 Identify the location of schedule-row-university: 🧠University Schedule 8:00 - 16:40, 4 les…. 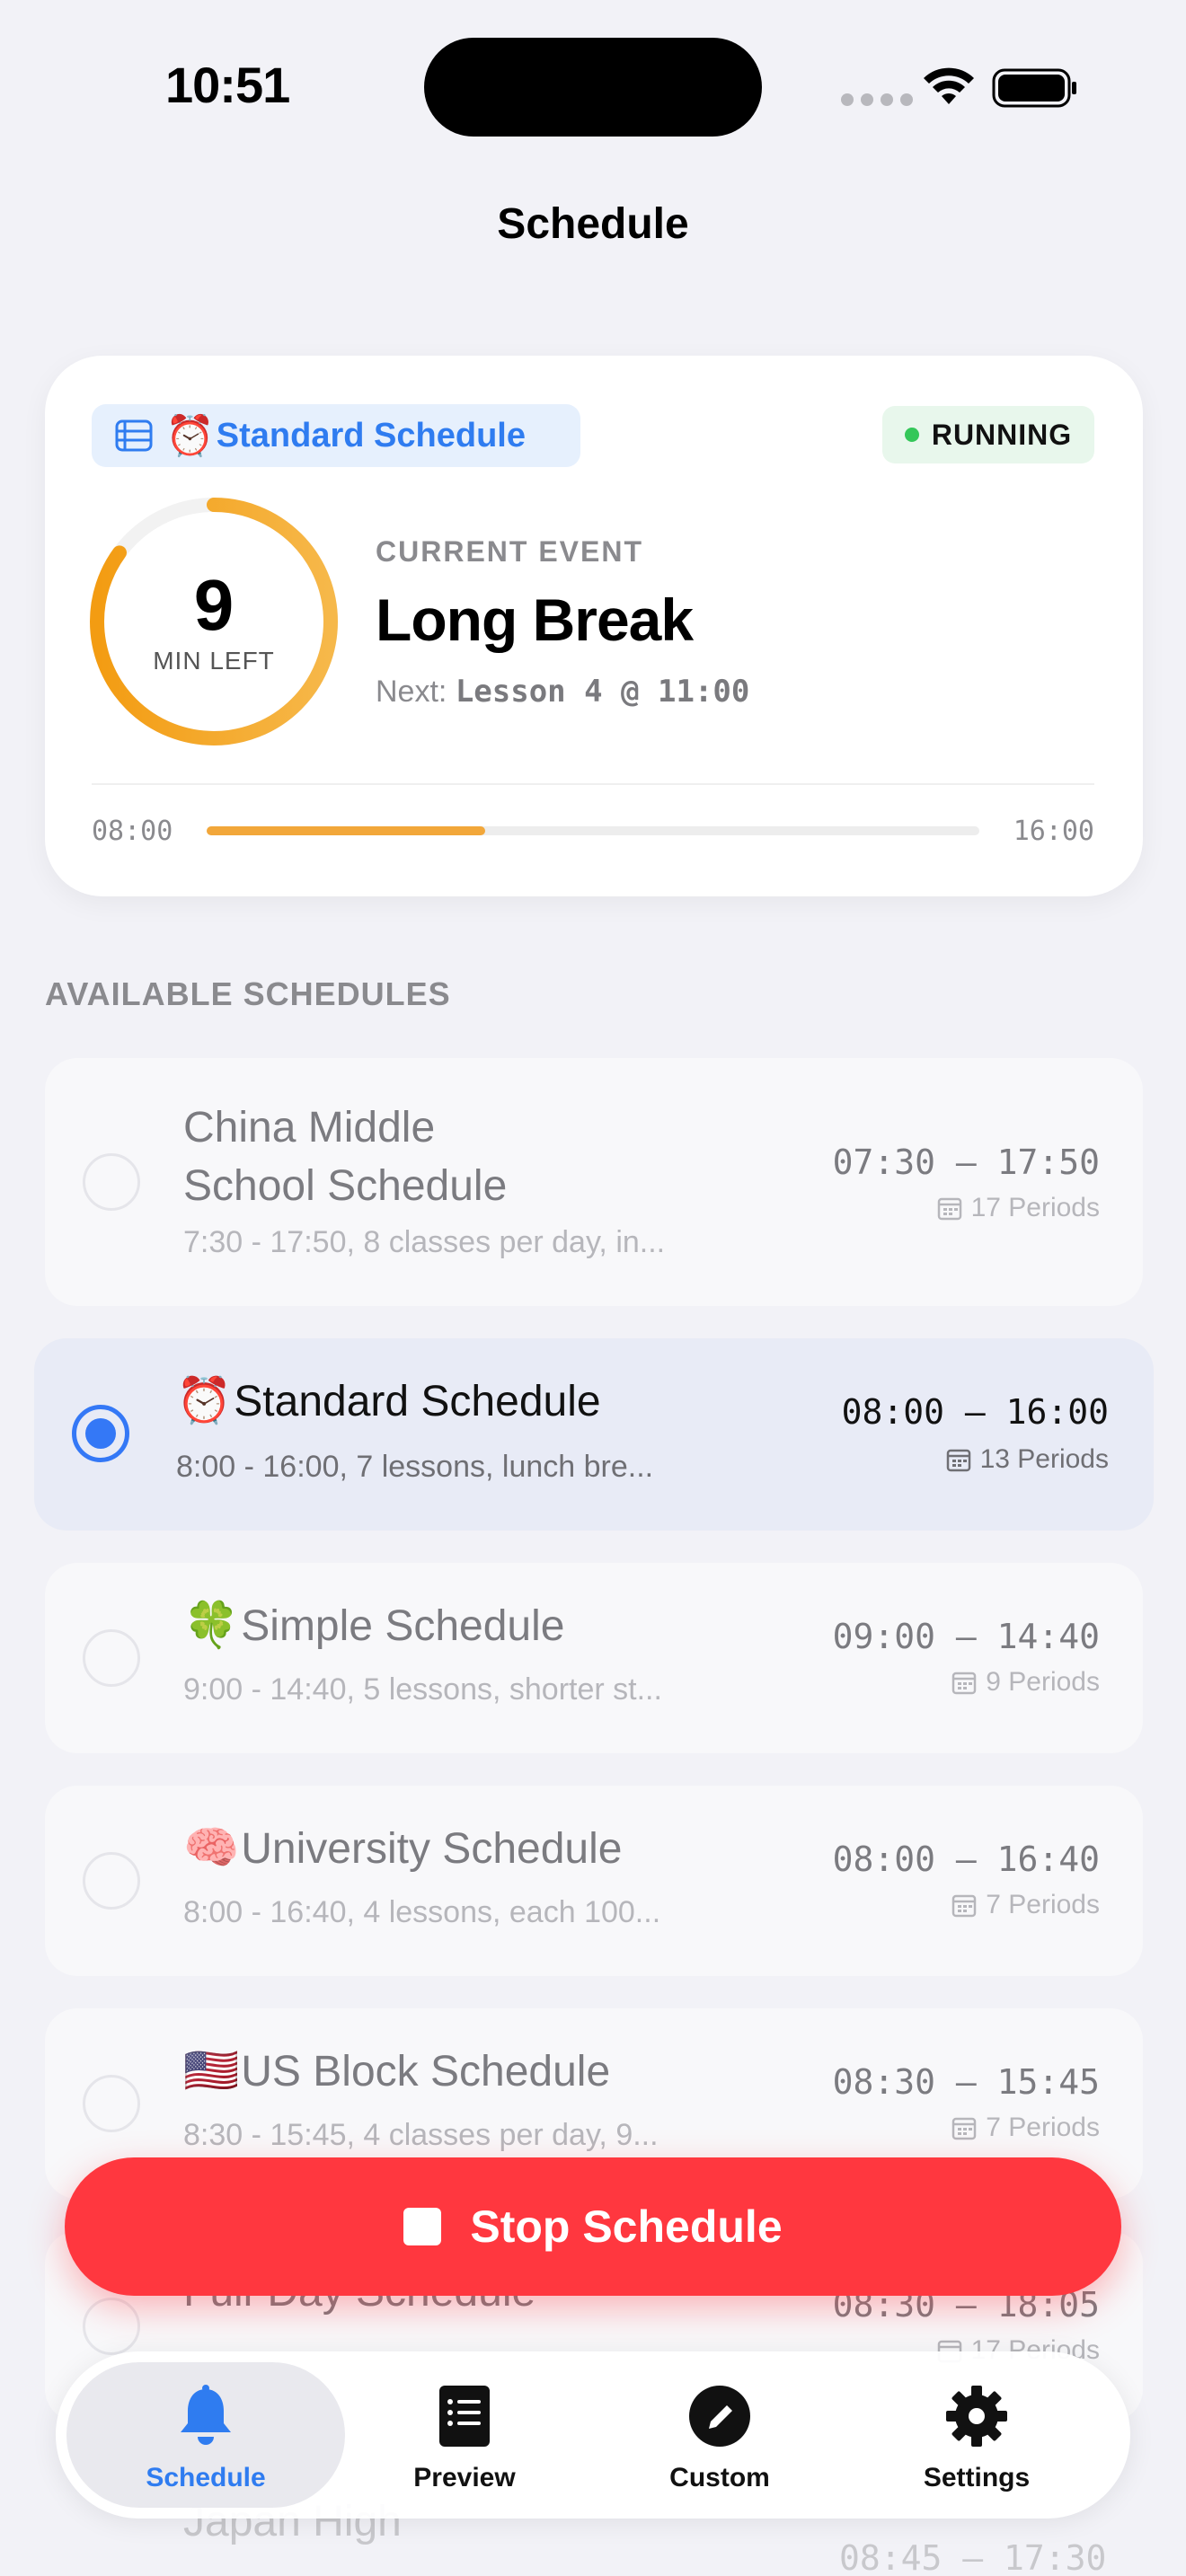
(594, 1881).